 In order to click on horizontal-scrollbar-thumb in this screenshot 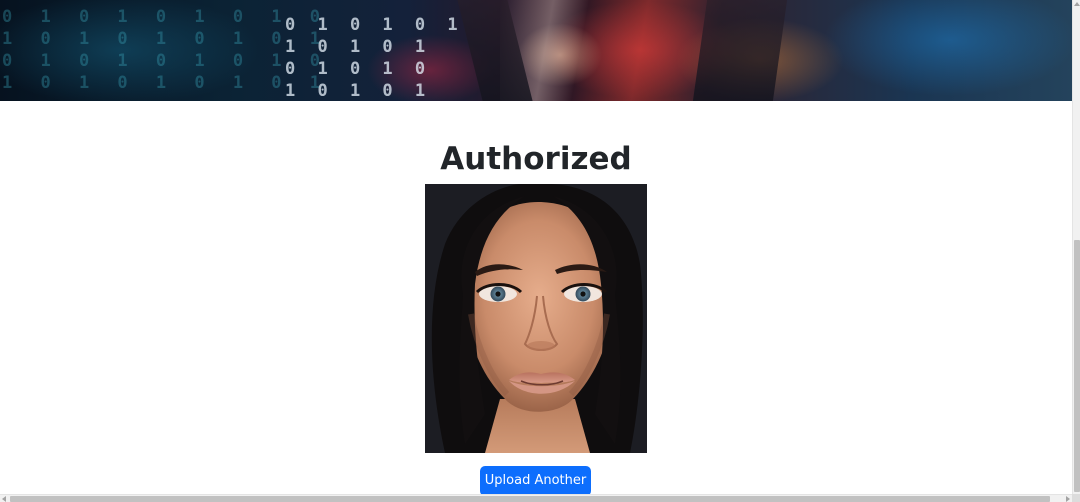, I will do `click(530, 499)`.